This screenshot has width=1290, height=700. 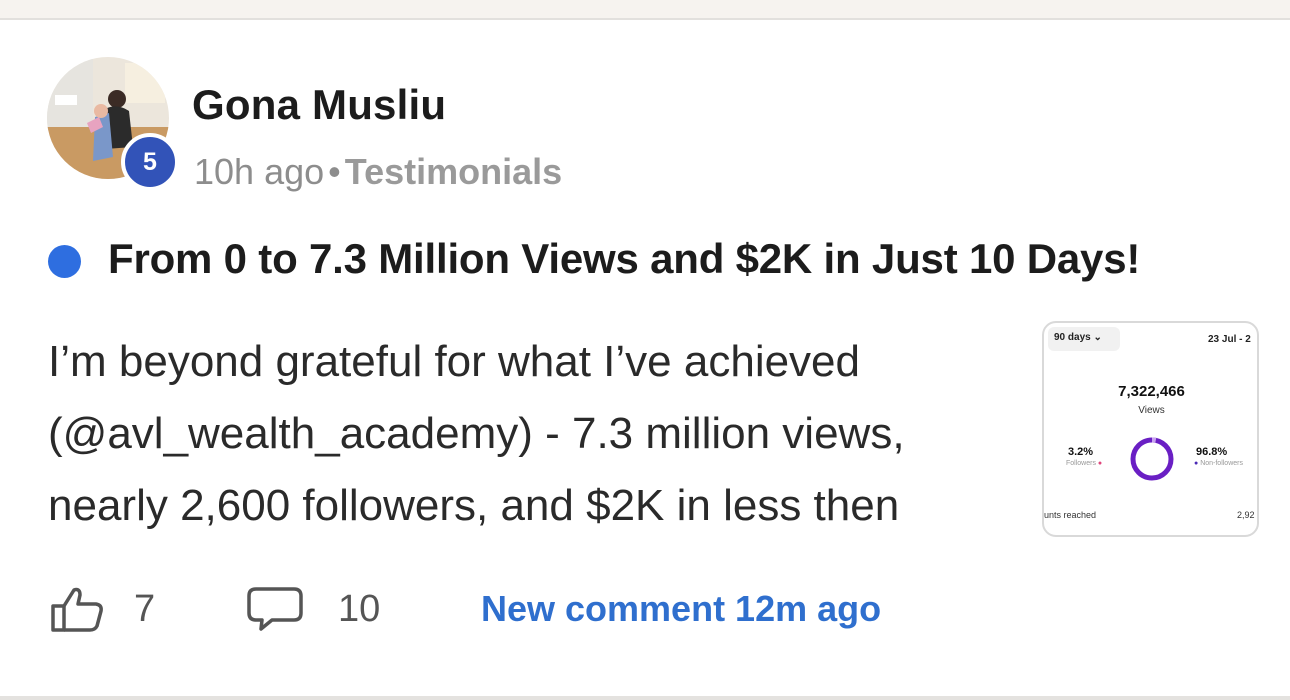 What do you see at coordinates (453, 171) in the screenshot?
I see `post-category: Testimonials` at bounding box center [453, 171].